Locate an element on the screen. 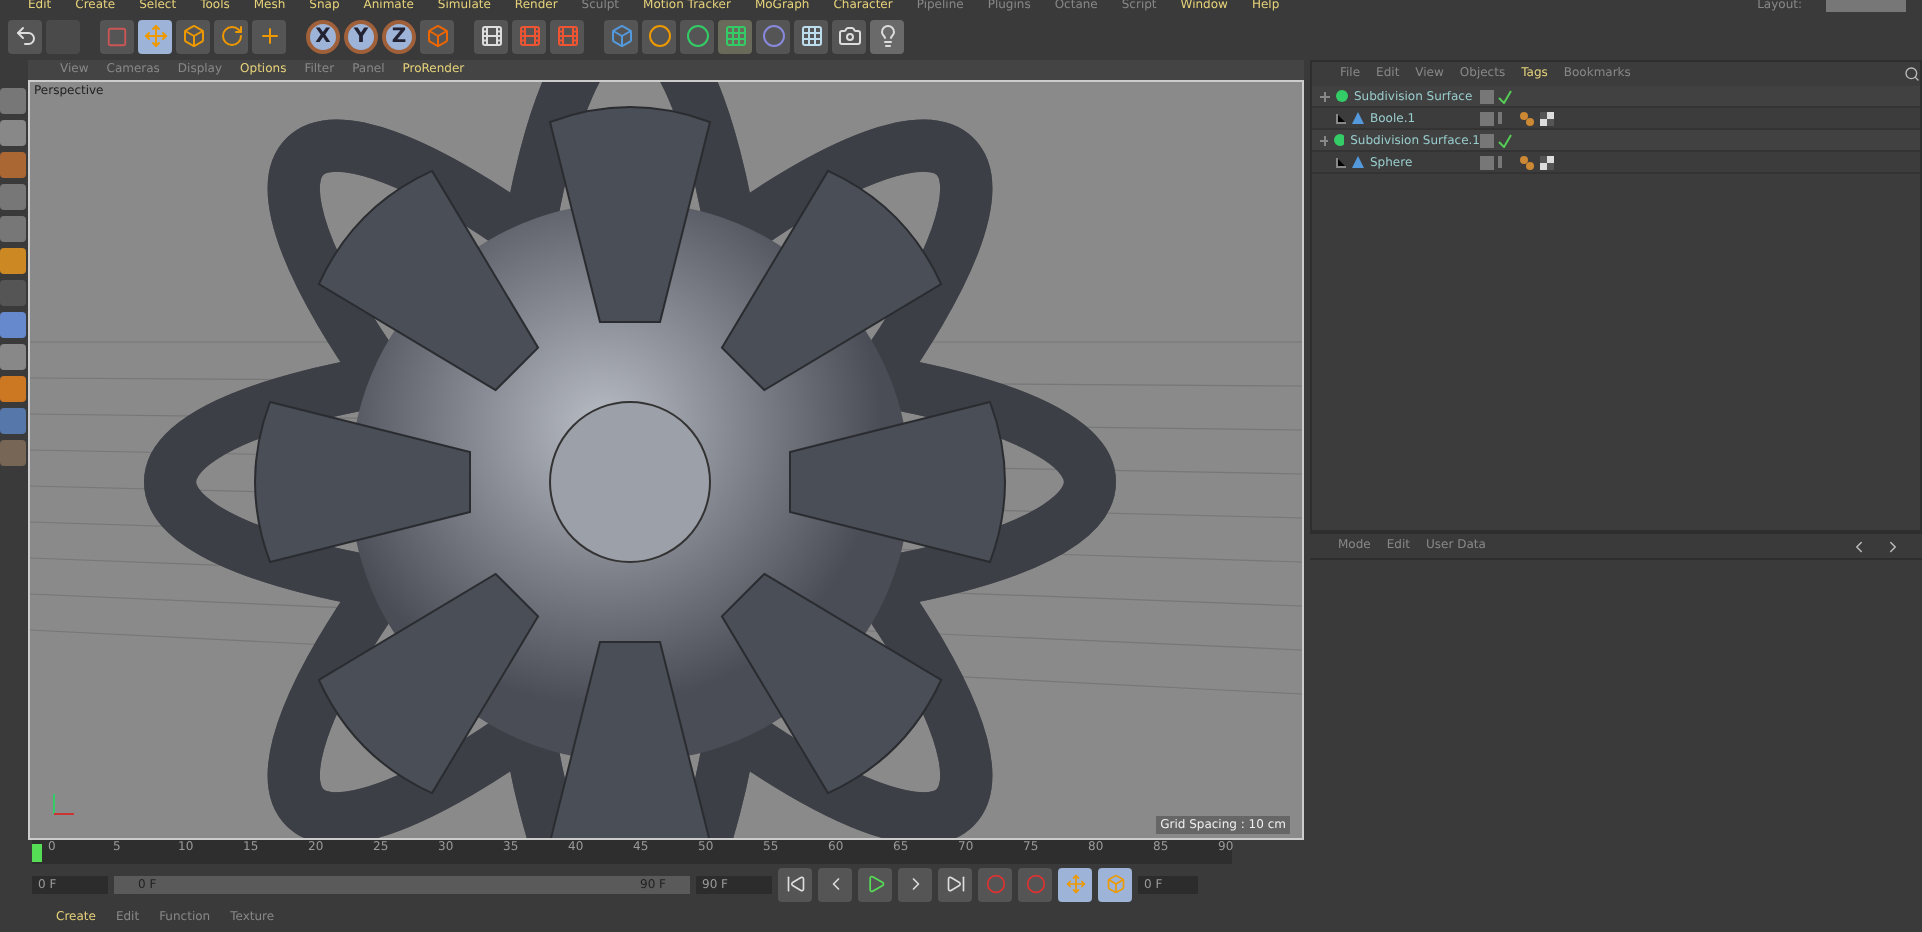  auto-key-button is located at coordinates (1035, 884).